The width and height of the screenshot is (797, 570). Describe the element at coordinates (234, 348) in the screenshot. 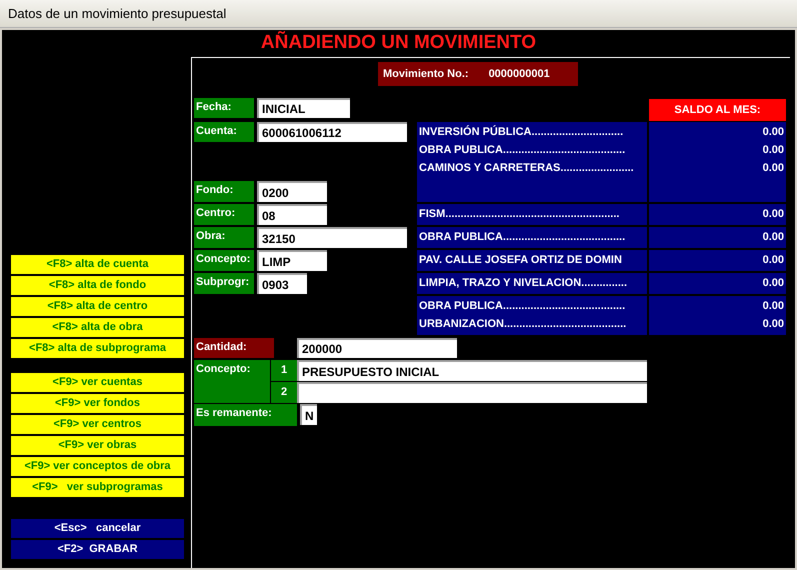

I see `field-label: Cantidad:` at that location.